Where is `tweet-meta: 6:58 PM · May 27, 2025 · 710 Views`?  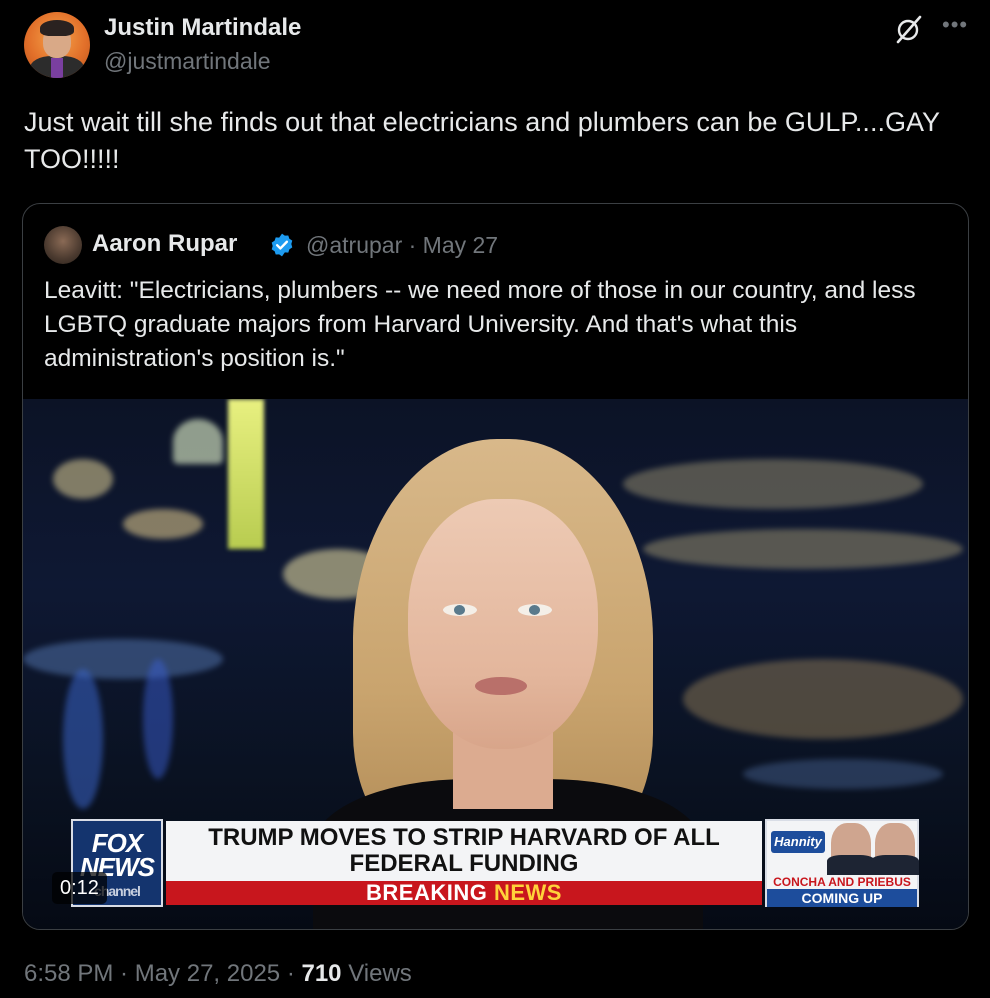 tweet-meta: 6:58 PM · May 27, 2025 · 710 Views is located at coordinates (218, 973).